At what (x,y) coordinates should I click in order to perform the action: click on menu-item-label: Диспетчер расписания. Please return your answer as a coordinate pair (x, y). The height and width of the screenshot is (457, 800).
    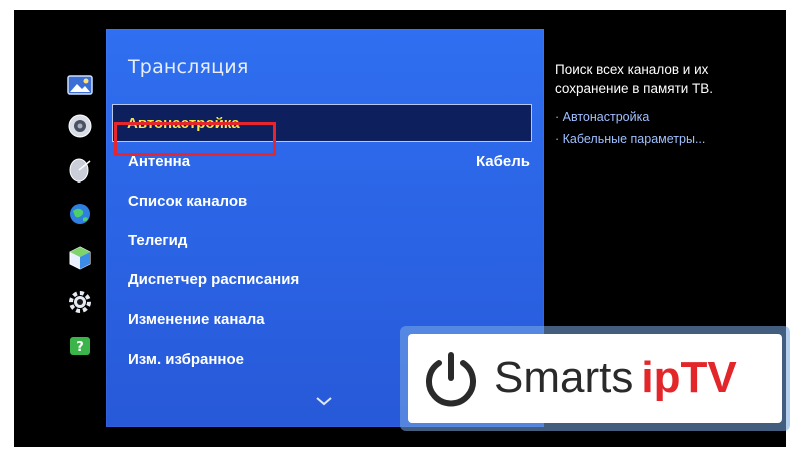
    Looking at the image, I should click on (214, 279).